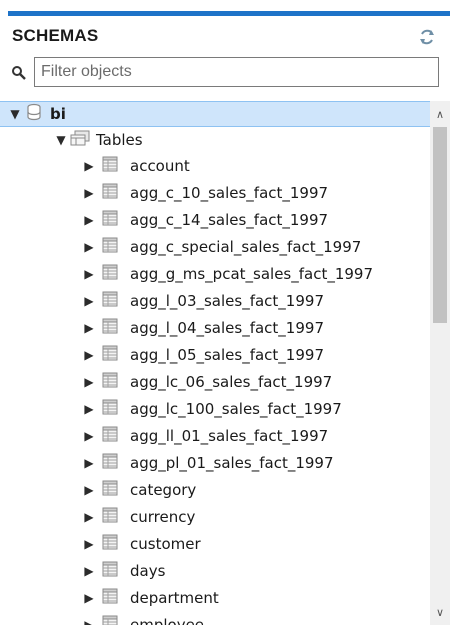 Image resolution: width=450 pixels, height=625 pixels. I want to click on refresh-icon, so click(427, 37).